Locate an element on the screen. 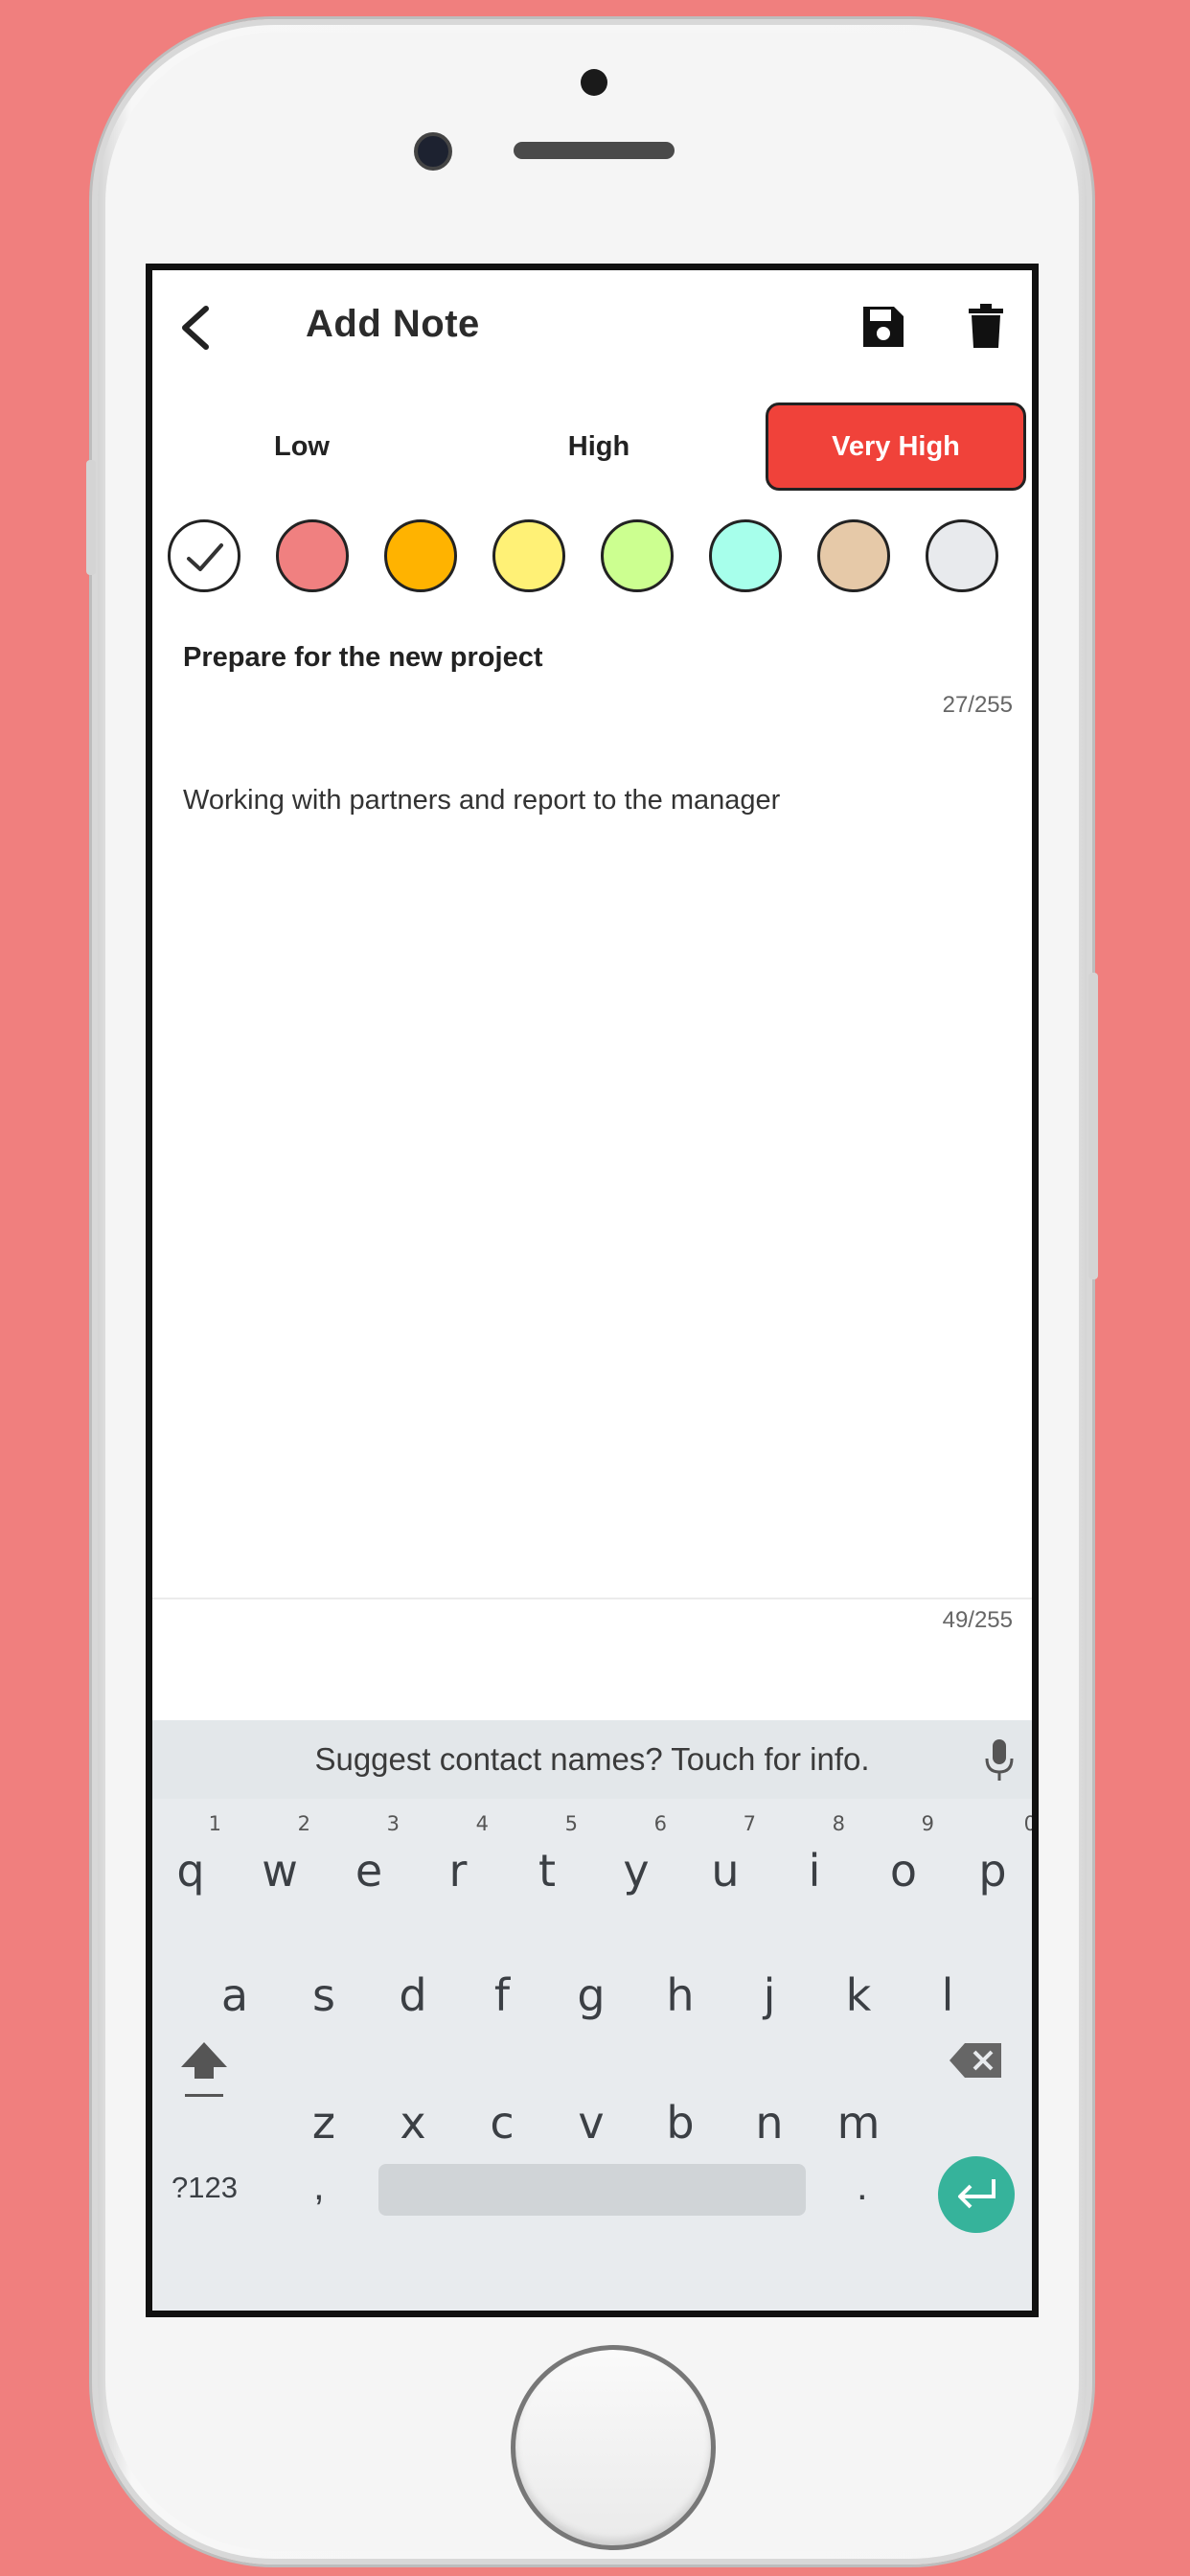 The image size is (1190, 2576). key-w: 2w is located at coordinates (279, 1855).